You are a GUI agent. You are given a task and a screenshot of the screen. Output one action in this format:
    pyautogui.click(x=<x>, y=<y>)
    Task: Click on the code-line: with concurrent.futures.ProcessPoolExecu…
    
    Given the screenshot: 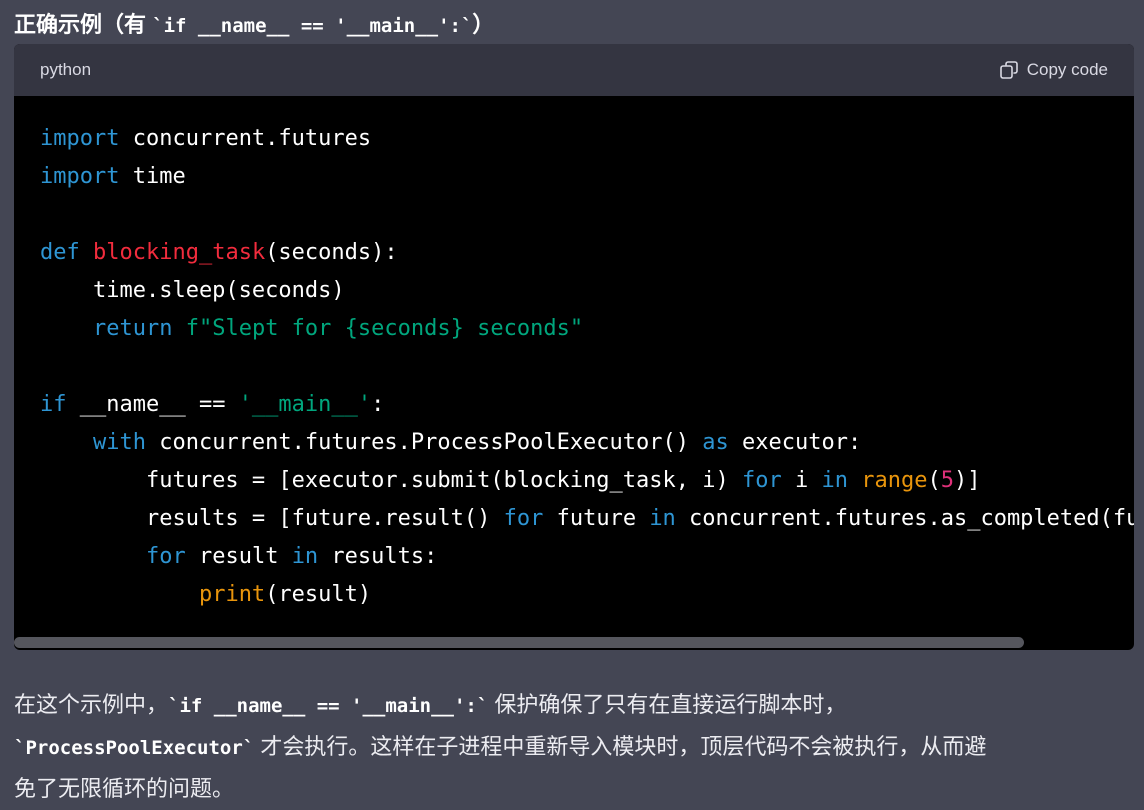 What is the action you would take?
    pyautogui.click(x=587, y=443)
    